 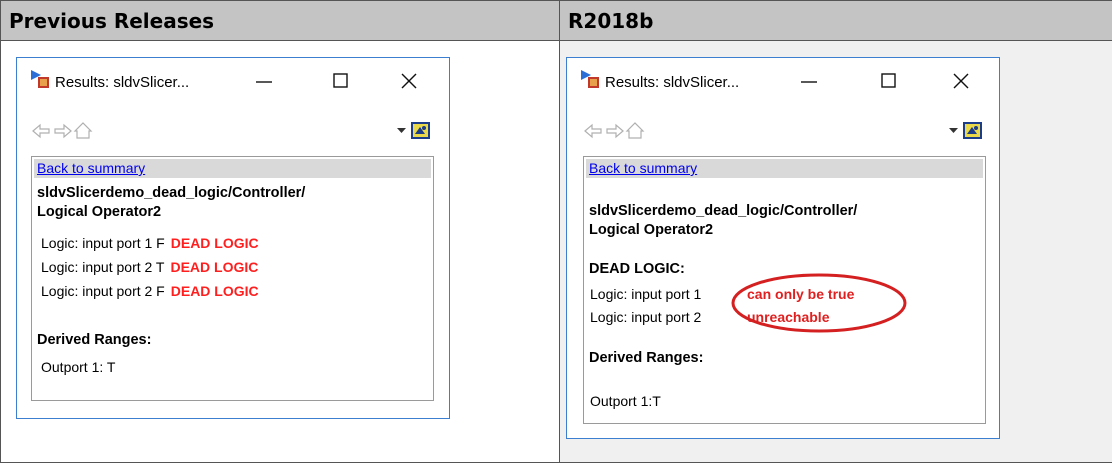 What do you see at coordinates (150, 267) in the screenshot?
I see `logic-row: Logic: input port 2 T DEAD LOGIC` at bounding box center [150, 267].